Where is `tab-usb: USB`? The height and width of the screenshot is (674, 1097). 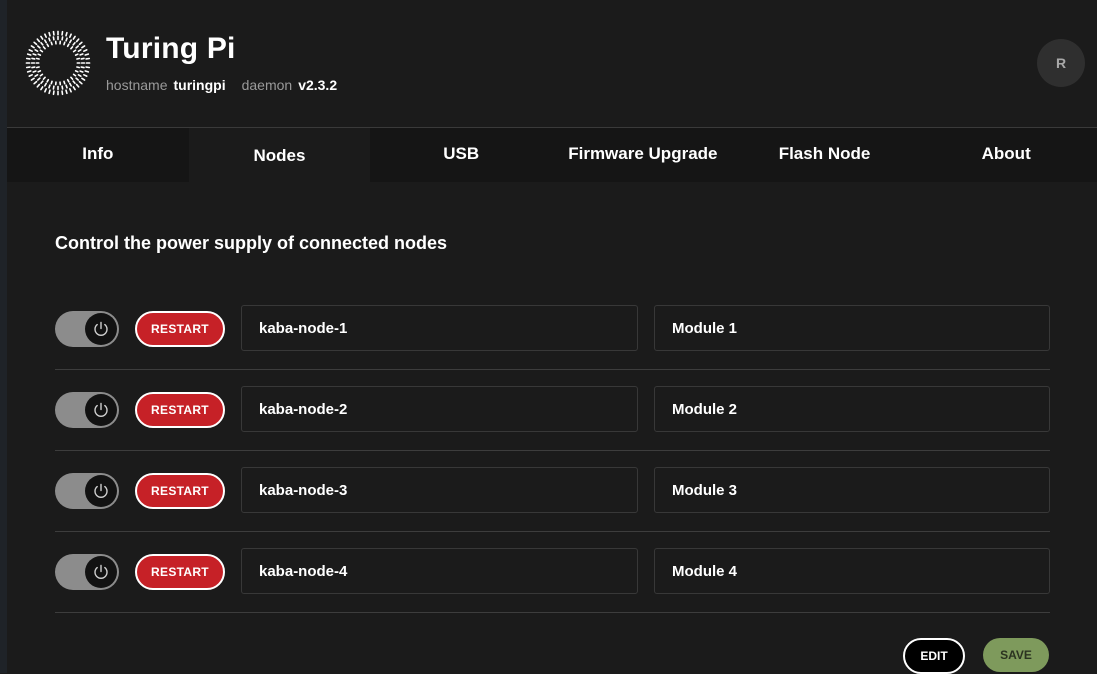 tab-usb: USB is located at coordinates (461, 155).